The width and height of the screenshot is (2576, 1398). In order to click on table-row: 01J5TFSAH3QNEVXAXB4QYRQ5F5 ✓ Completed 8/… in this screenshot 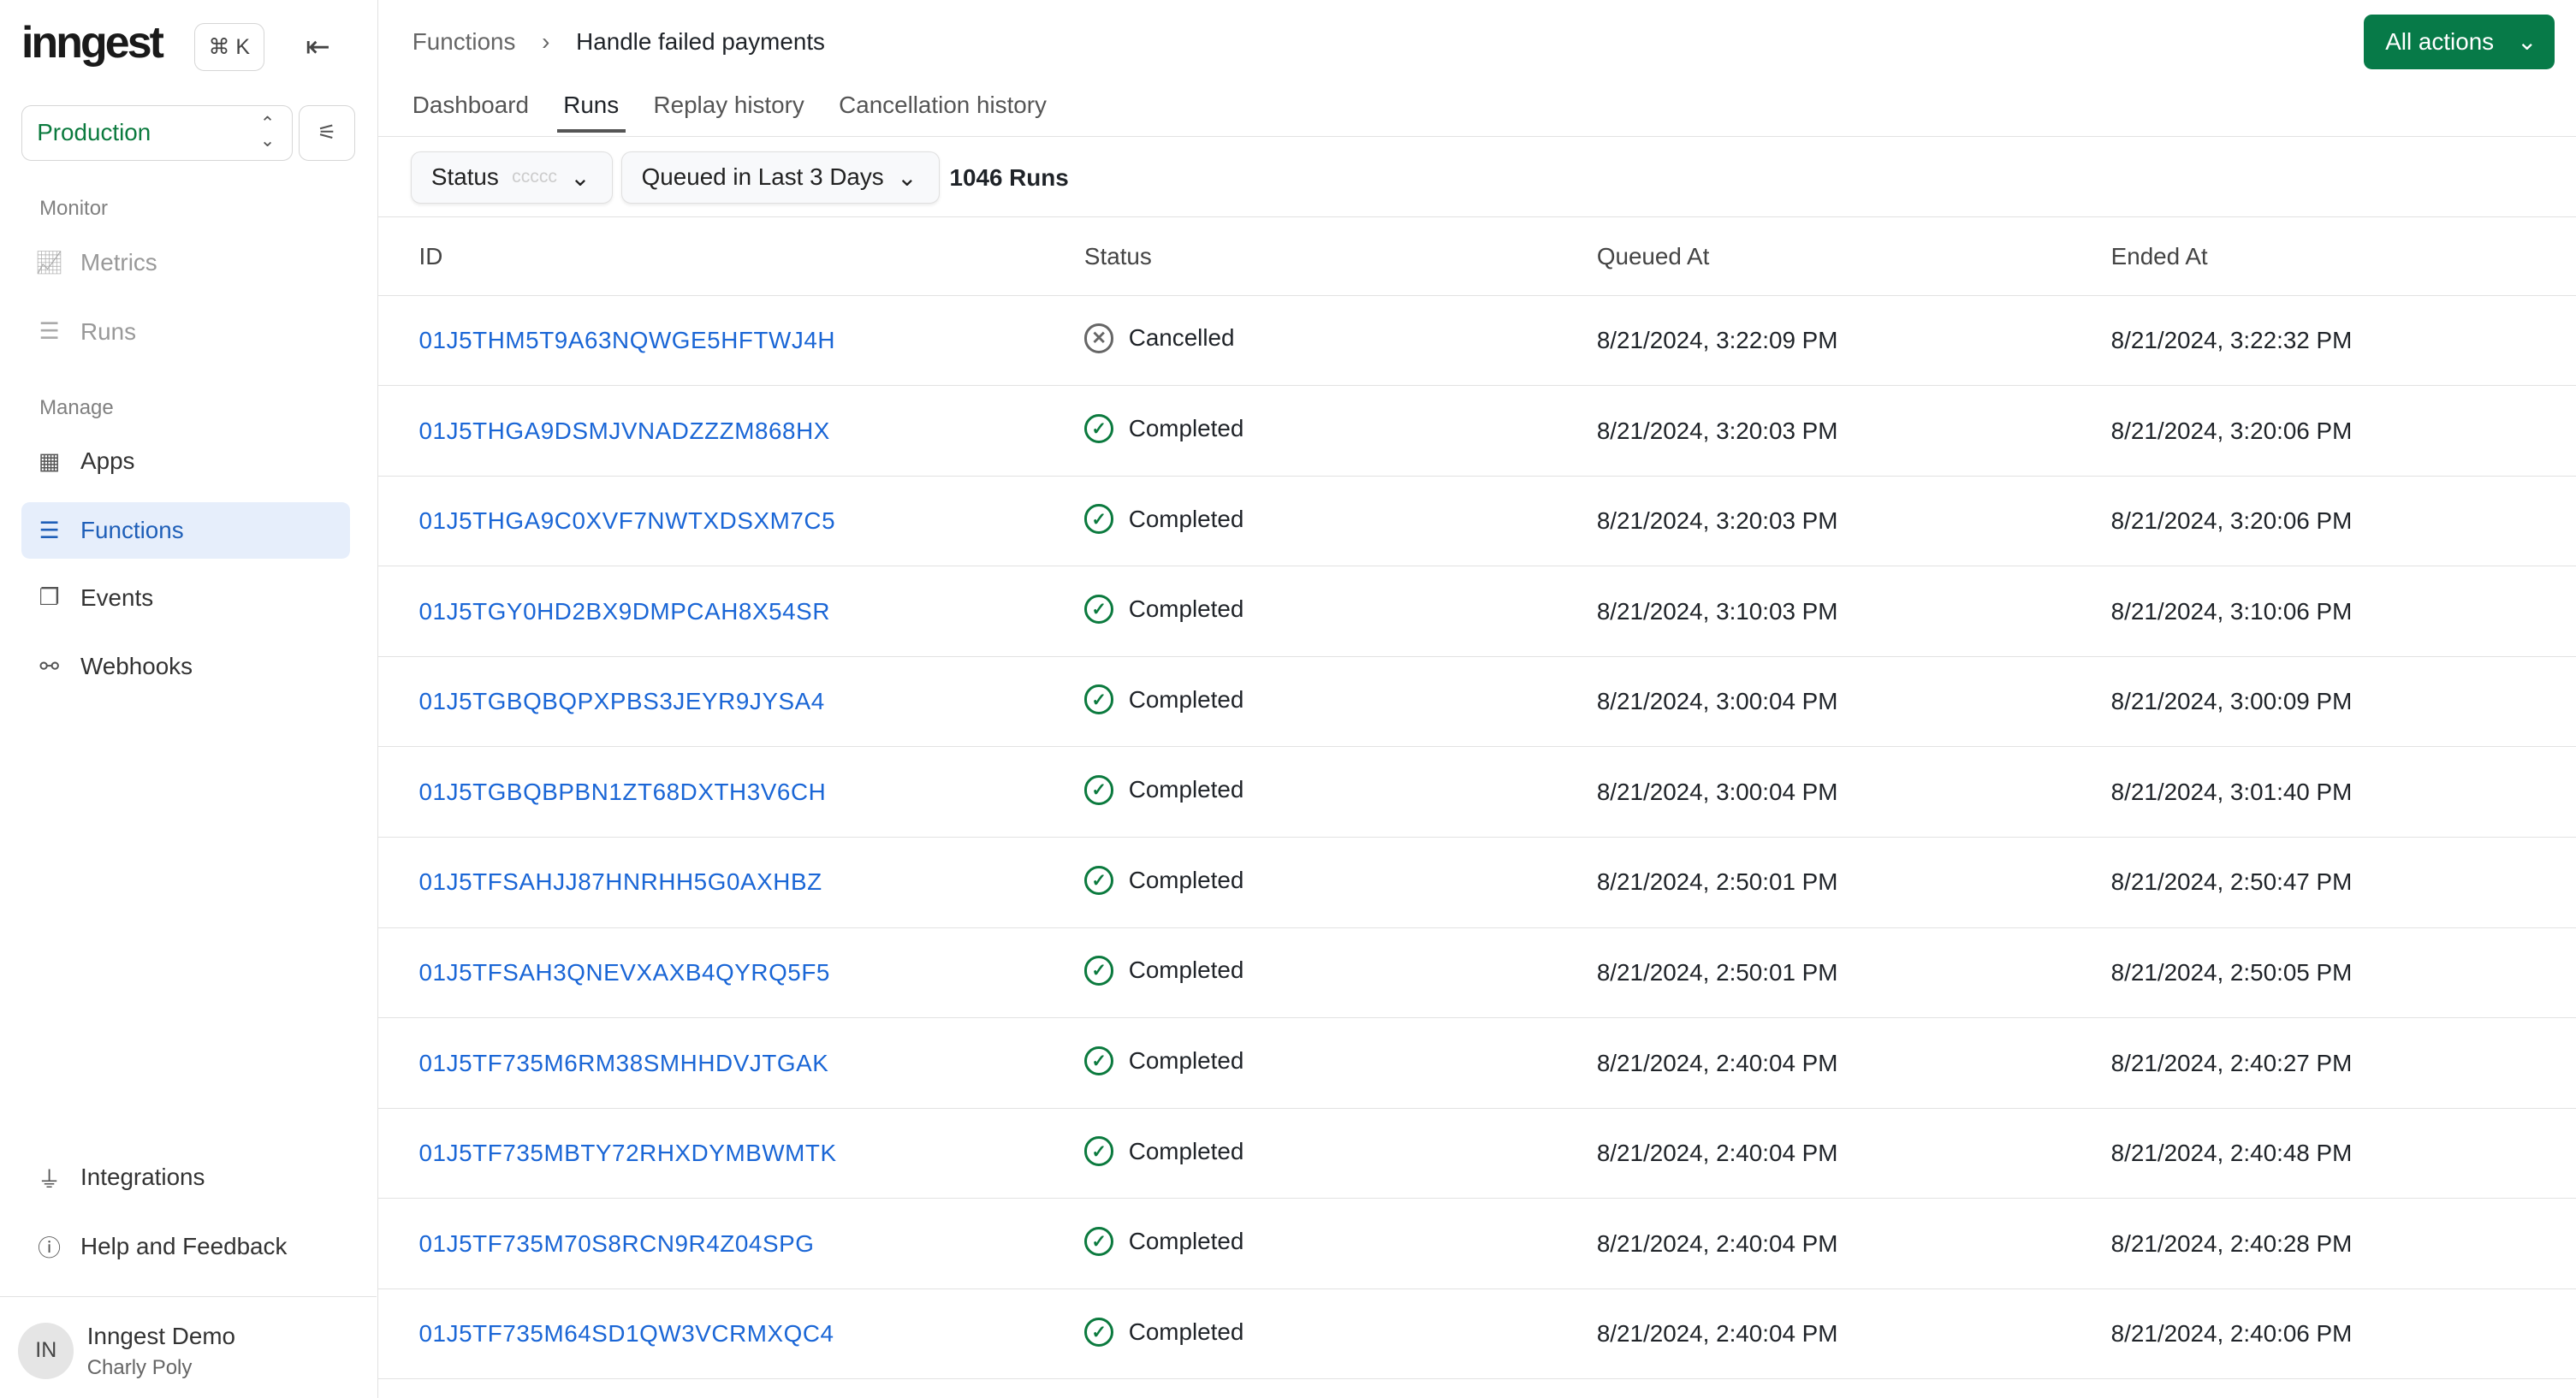, I will do `click(1476, 973)`.